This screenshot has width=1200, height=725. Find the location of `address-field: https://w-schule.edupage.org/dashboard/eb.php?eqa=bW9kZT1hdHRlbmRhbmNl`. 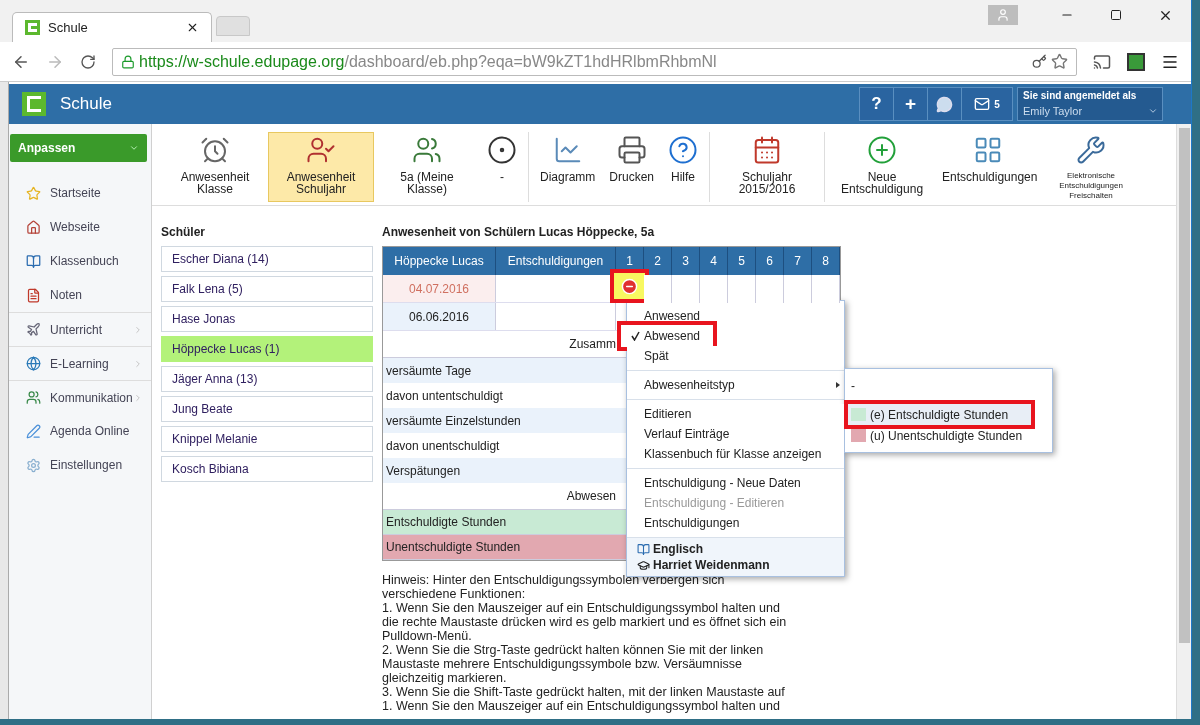

address-field: https://w-schule.edupage.org/dashboard/eb.php?eqa=bW9kZT1hdHRlbmRhbmNl is located at coordinates (594, 61).